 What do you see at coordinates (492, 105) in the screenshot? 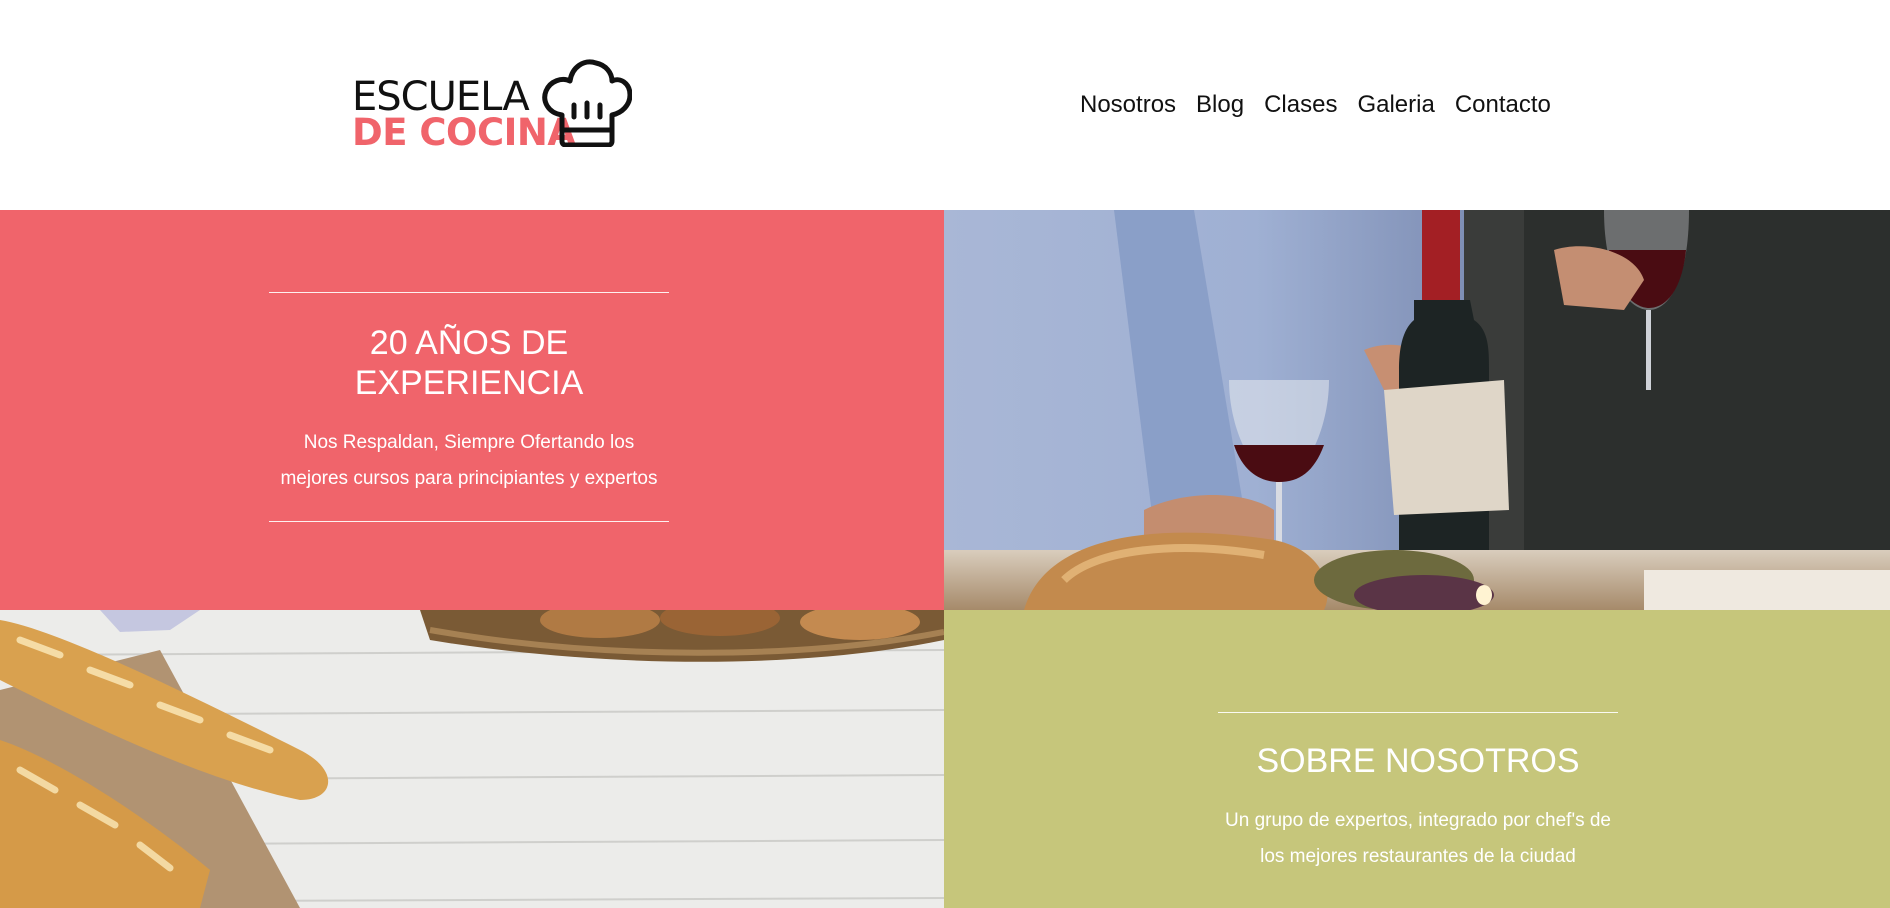
I see `brand-logo: ESCUELA DE COCINA` at bounding box center [492, 105].